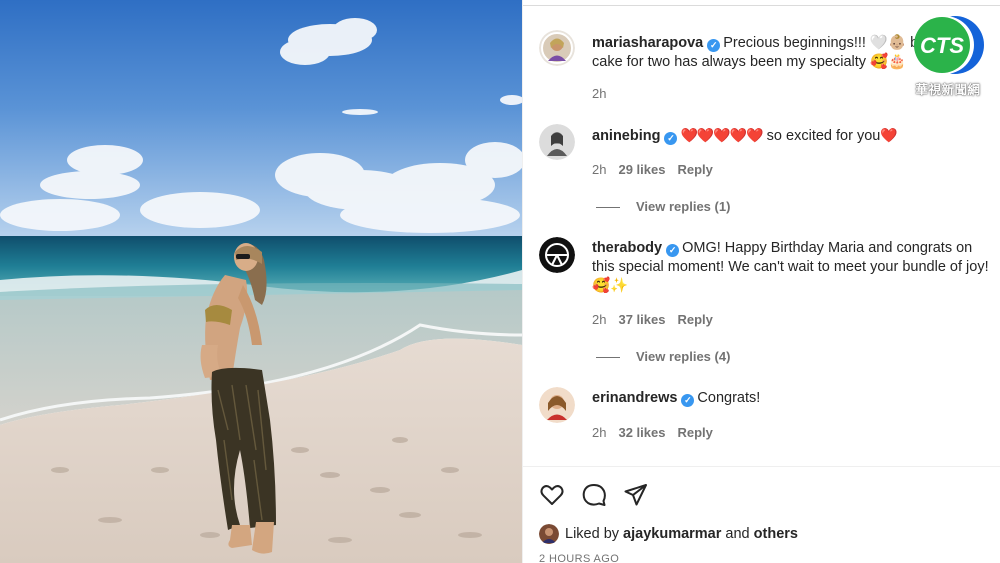 The image size is (1000, 563). I want to click on comment-username: therabody, so click(627, 248).